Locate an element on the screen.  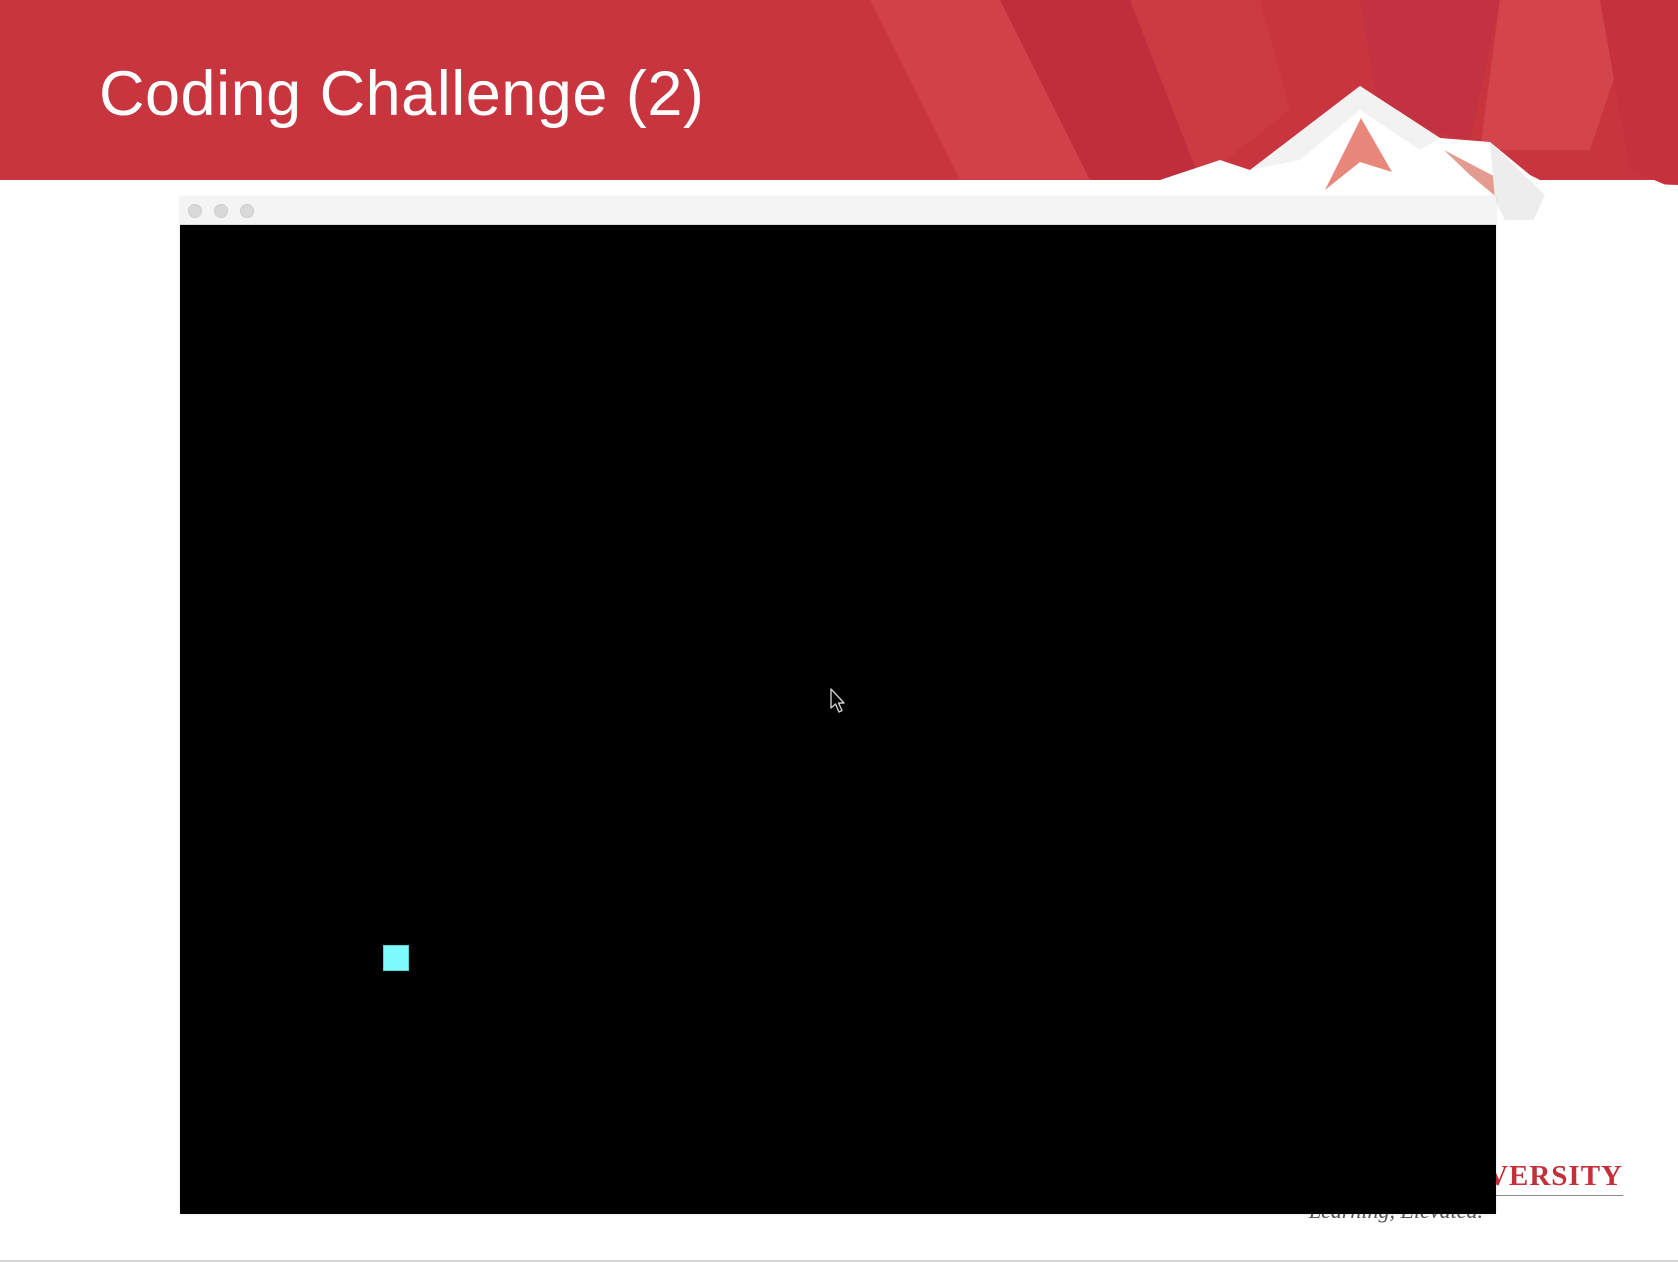
maximize-window-icon is located at coordinates (247, 211).